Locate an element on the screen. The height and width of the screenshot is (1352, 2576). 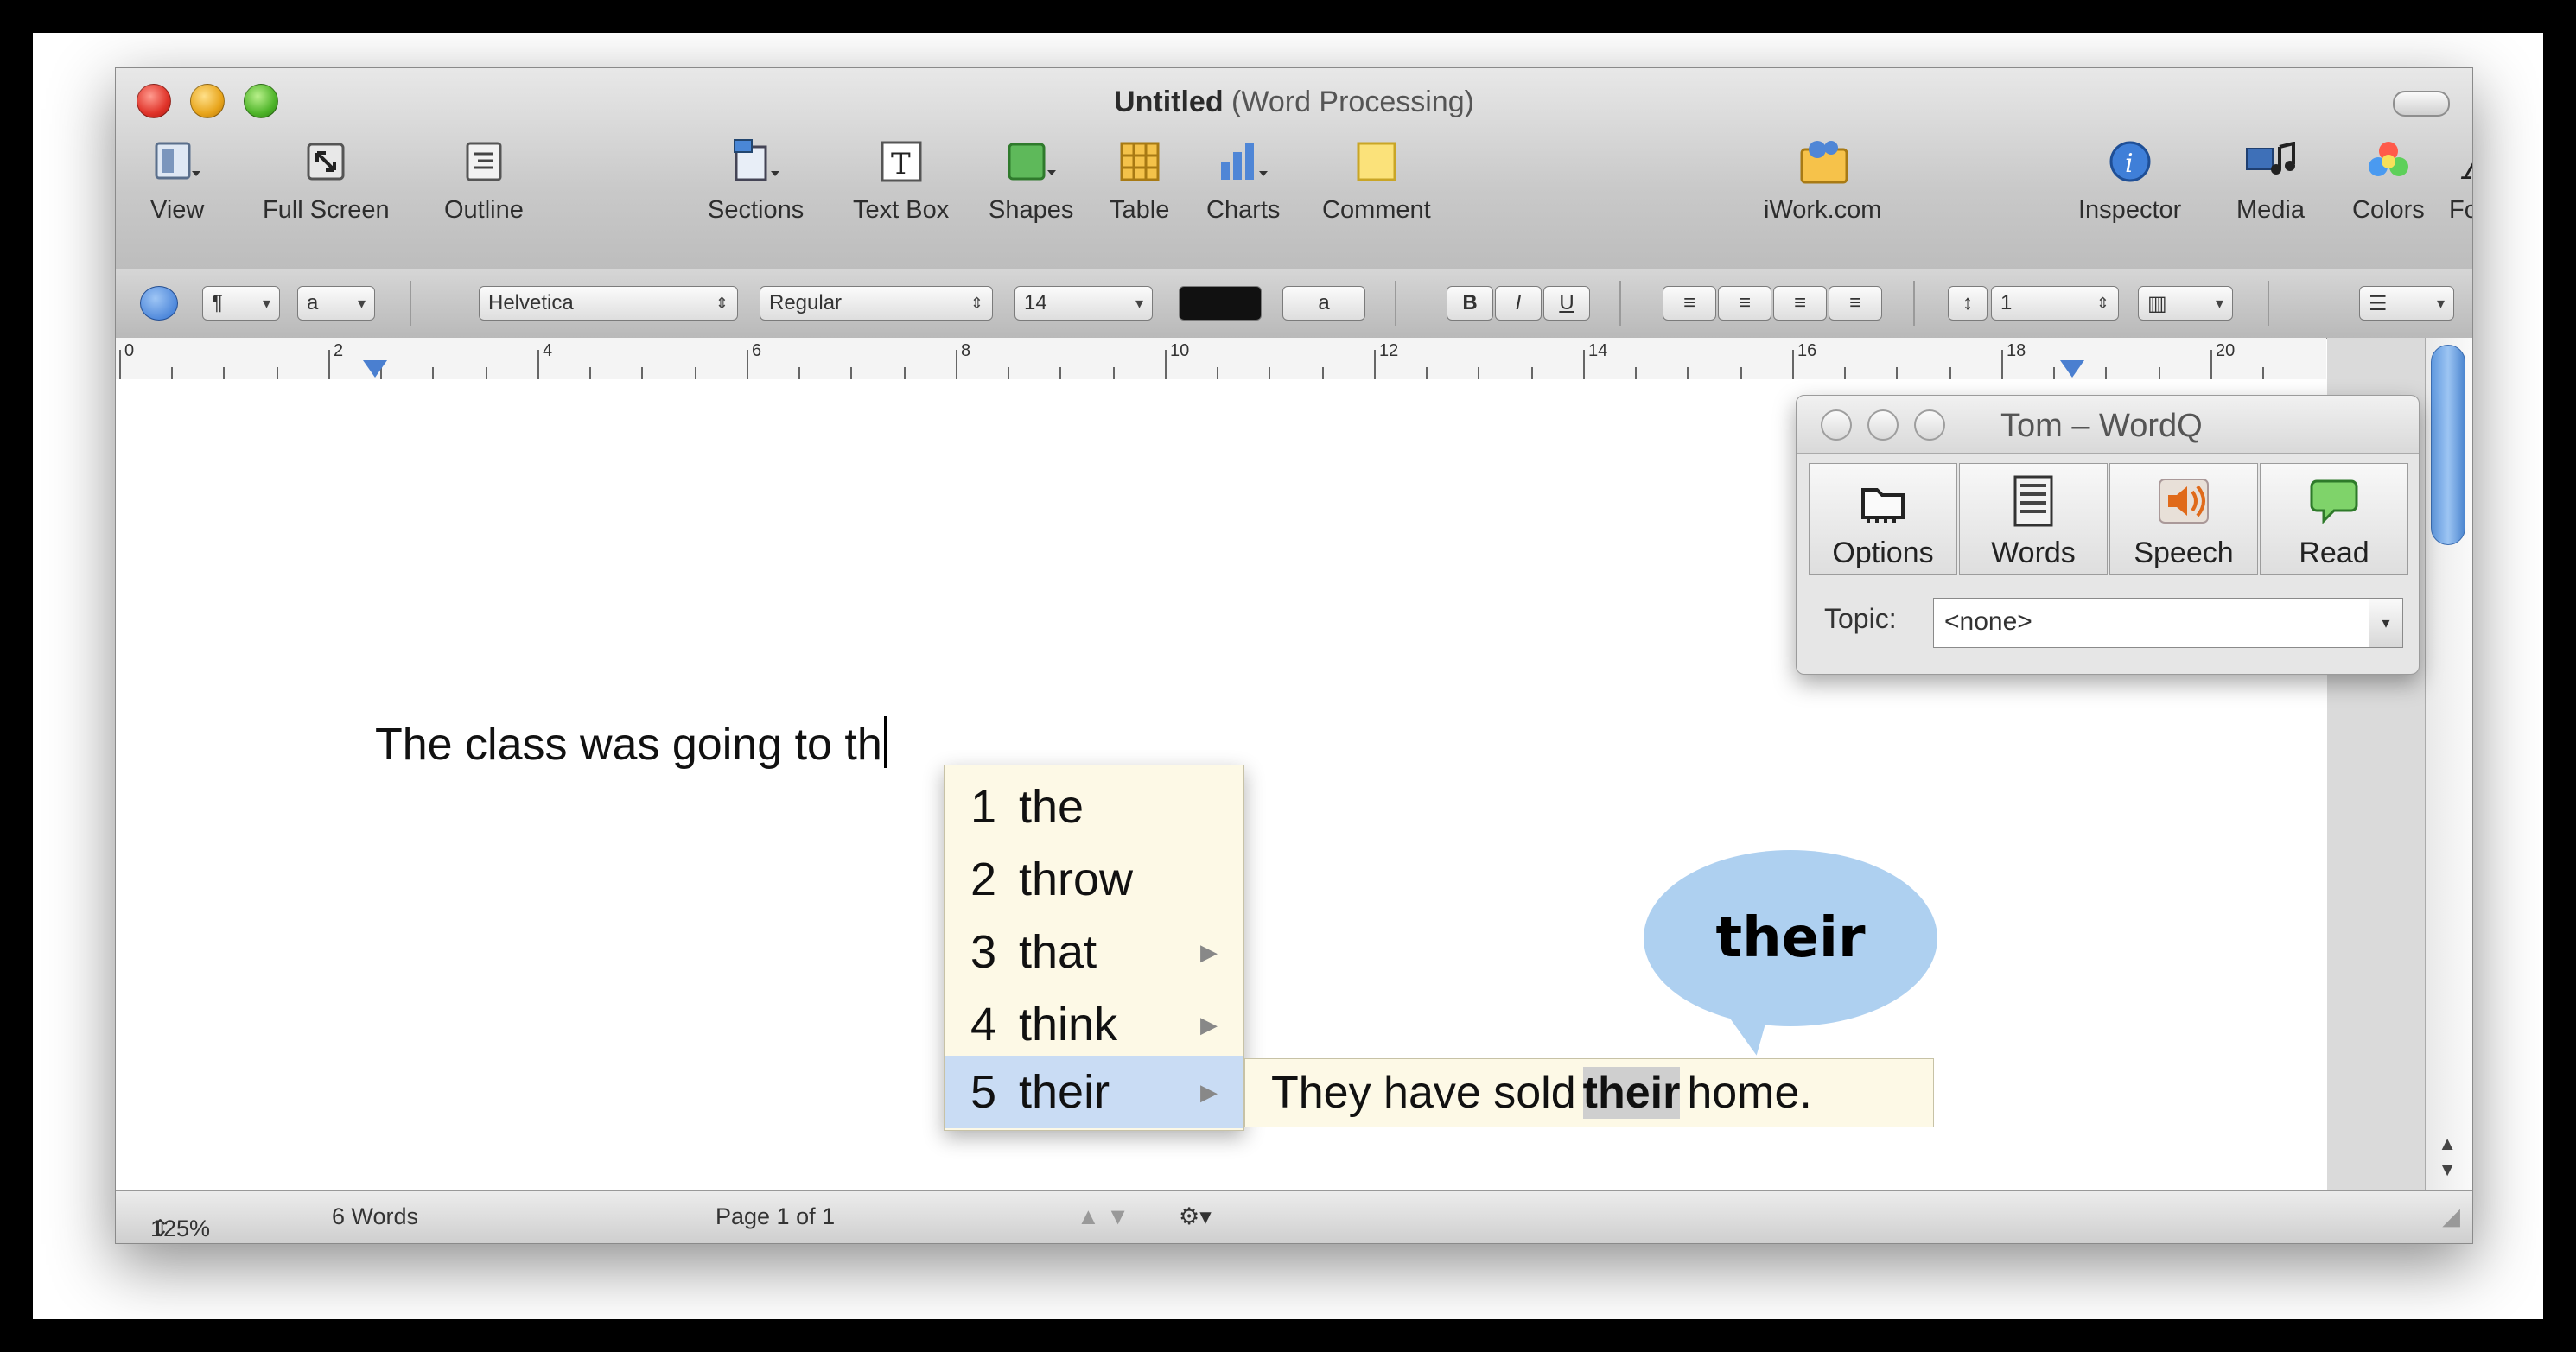
toolbar-colors-button: Colors is located at coordinates (2389, 180).